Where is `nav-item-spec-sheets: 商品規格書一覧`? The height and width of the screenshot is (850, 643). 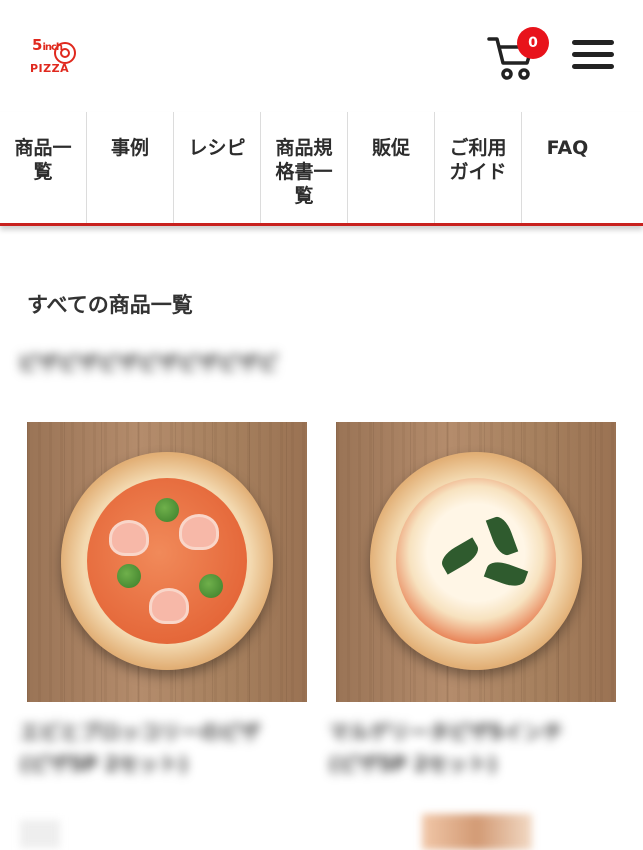
nav-item-spec-sheets: 商品規格書一覧 is located at coordinates (304, 167).